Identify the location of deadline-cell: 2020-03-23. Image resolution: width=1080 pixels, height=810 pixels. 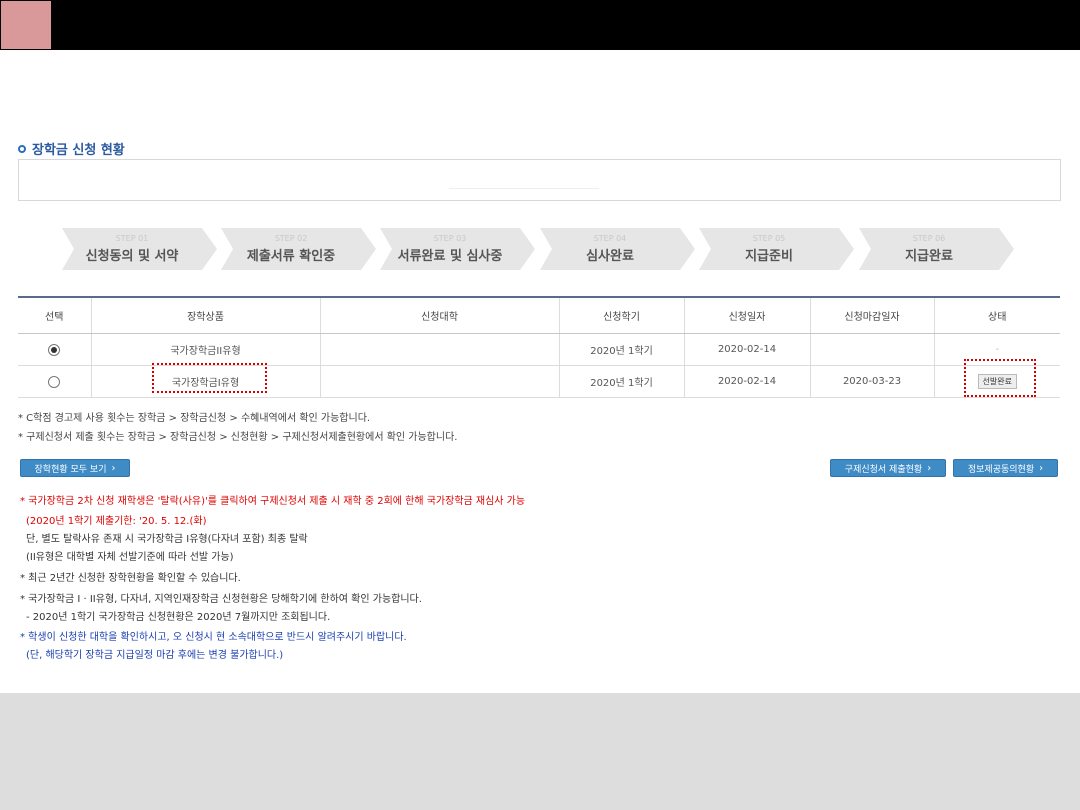
(871, 381).